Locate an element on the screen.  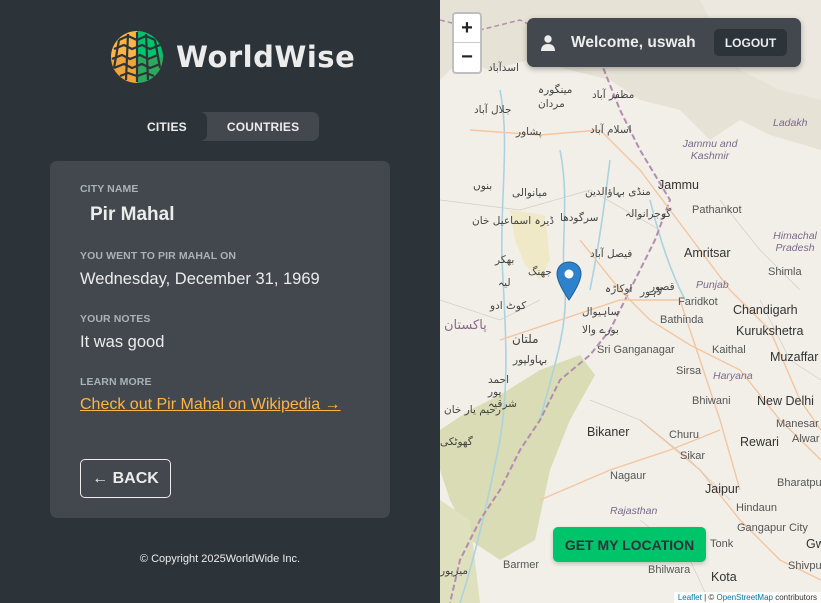
zoom-out-button: − is located at coordinates (467, 57).